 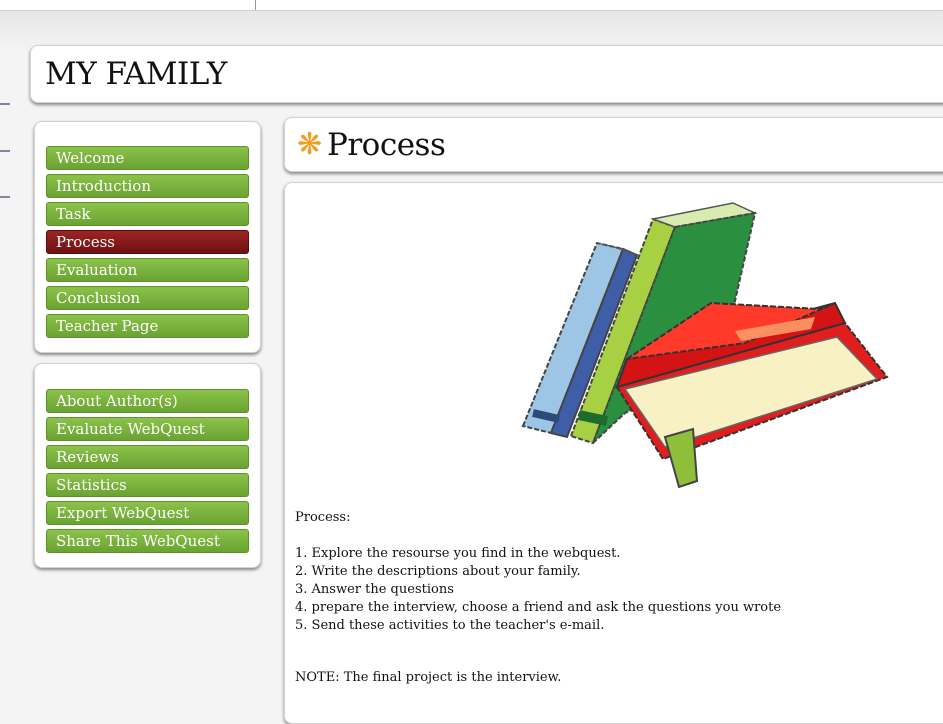 I want to click on site-header: MY FAMILY, so click(x=486, y=74).